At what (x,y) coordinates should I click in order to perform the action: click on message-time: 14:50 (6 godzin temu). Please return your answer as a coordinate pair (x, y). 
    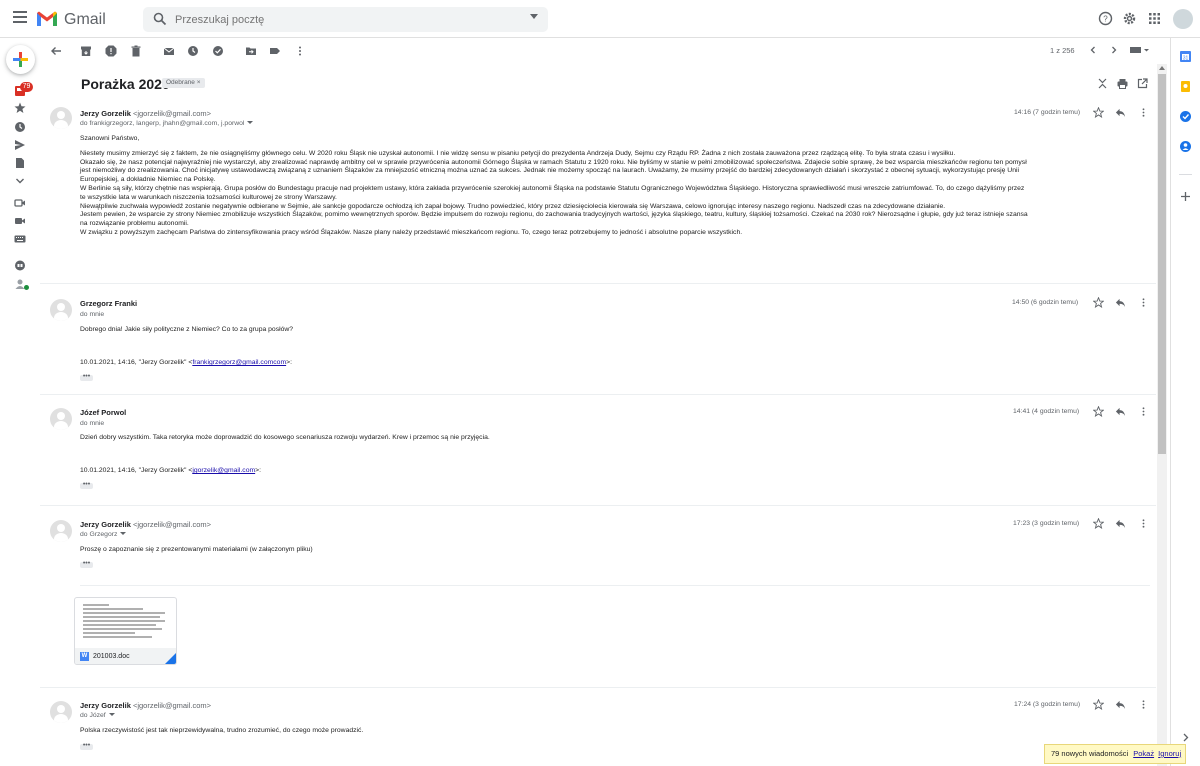
    Looking at the image, I should click on (1045, 302).